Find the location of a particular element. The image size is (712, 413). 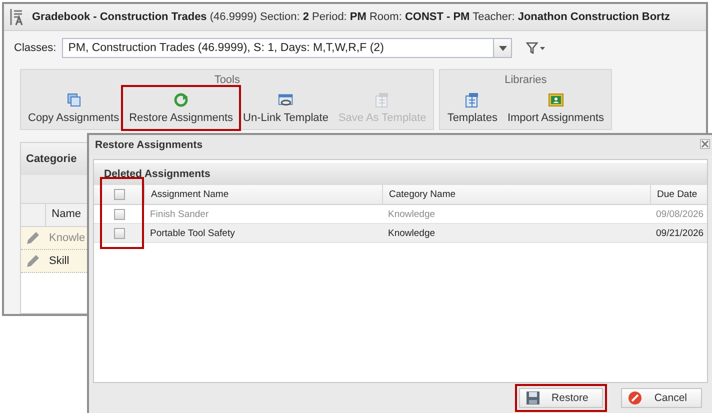

toolbar-button: Import Assignments is located at coordinates (556, 108).